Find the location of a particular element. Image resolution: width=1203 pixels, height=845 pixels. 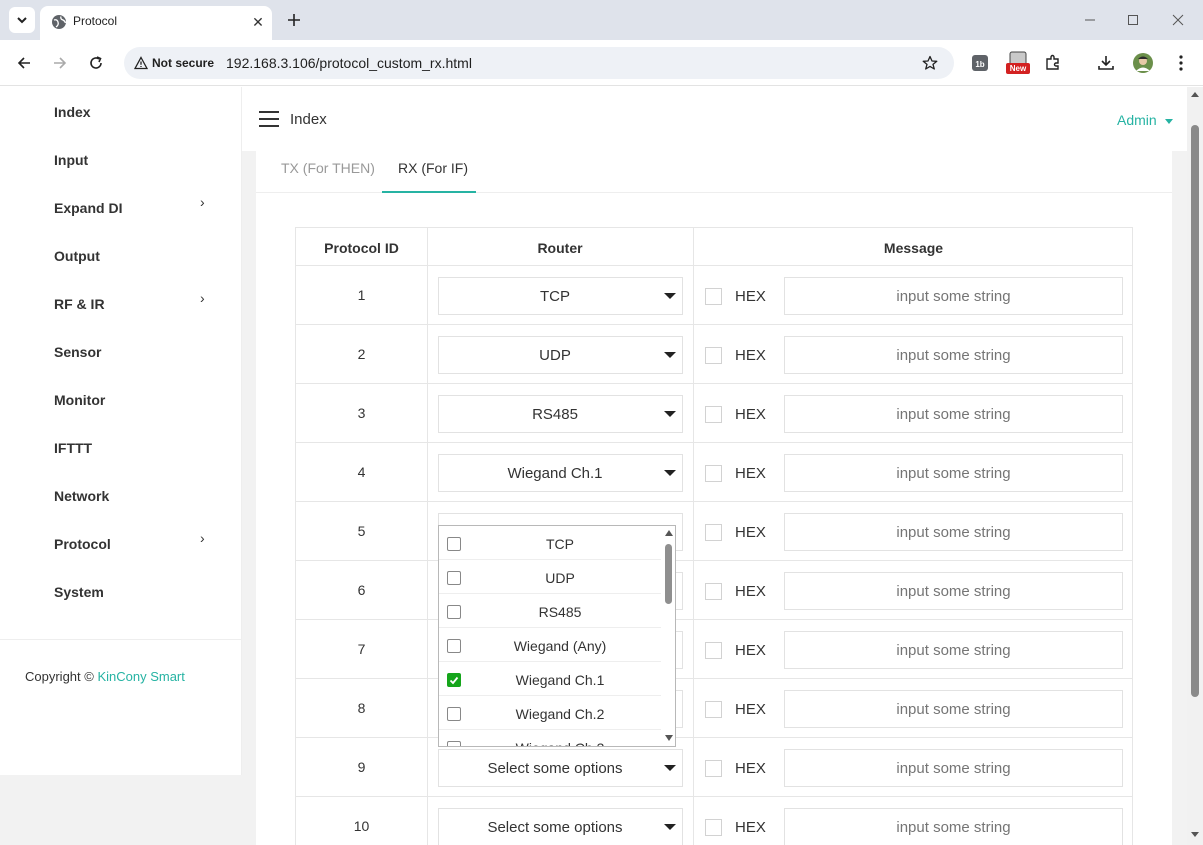

back-arrow-icon is located at coordinates (24, 63).